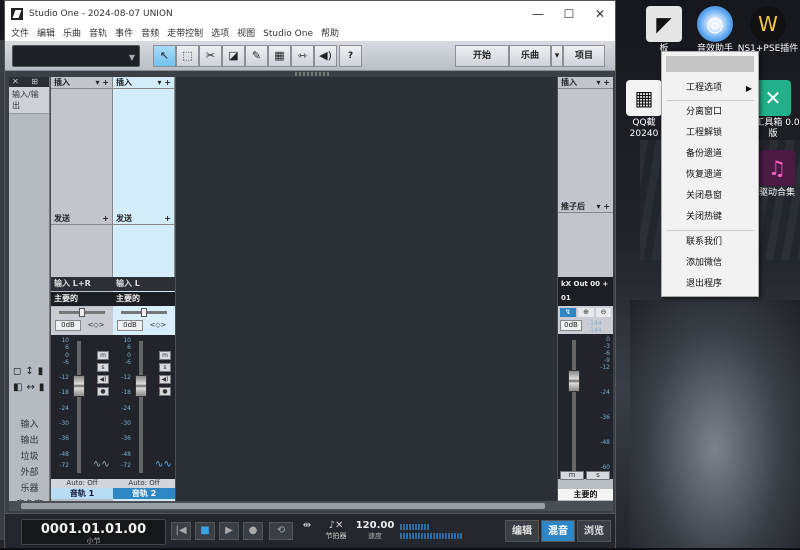 The width and height of the screenshot is (800, 550). Describe the element at coordinates (530, 56) in the screenshot. I see `tab-song: 乐曲` at that location.